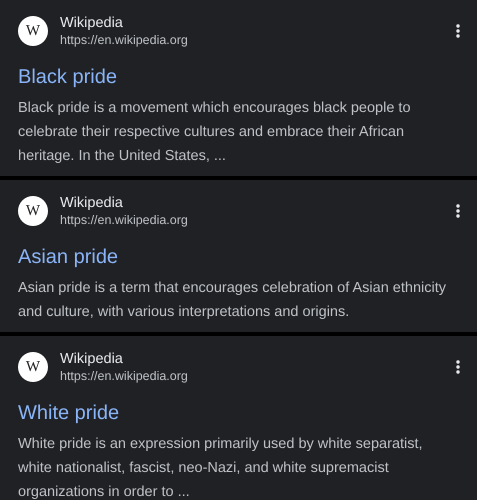  What do you see at coordinates (238, 413) in the screenshot?
I see `result-title-link: White pride` at bounding box center [238, 413].